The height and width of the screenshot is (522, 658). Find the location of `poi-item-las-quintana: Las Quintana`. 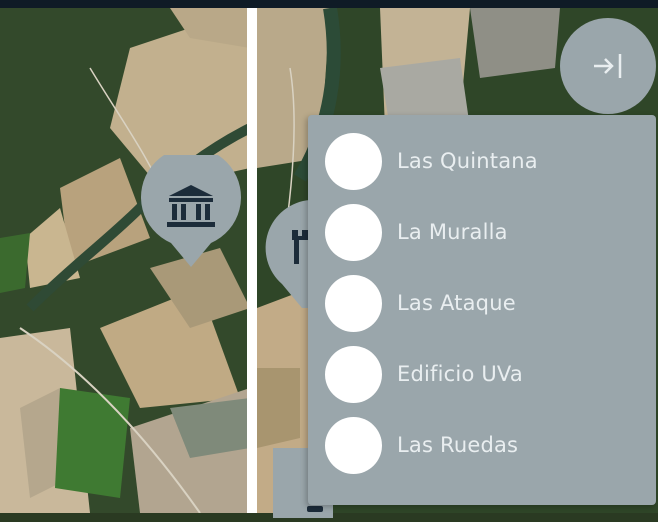

poi-item-las-quintana: Las Quintana is located at coordinates (482, 161).